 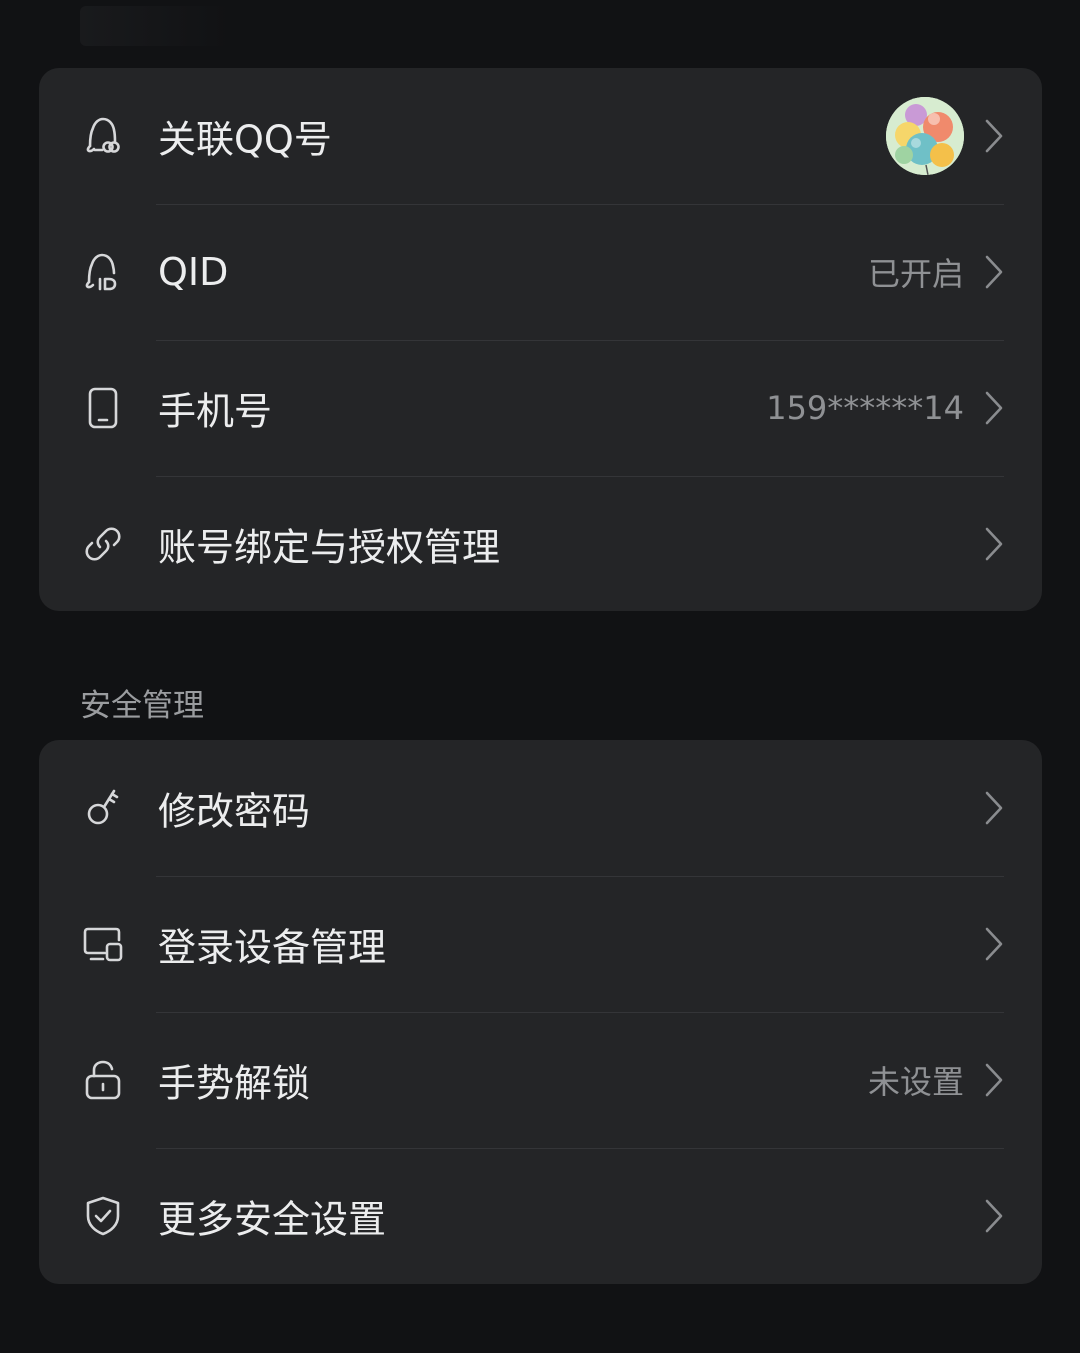 I want to click on row-label: 修改密码, so click(x=234, y=811).